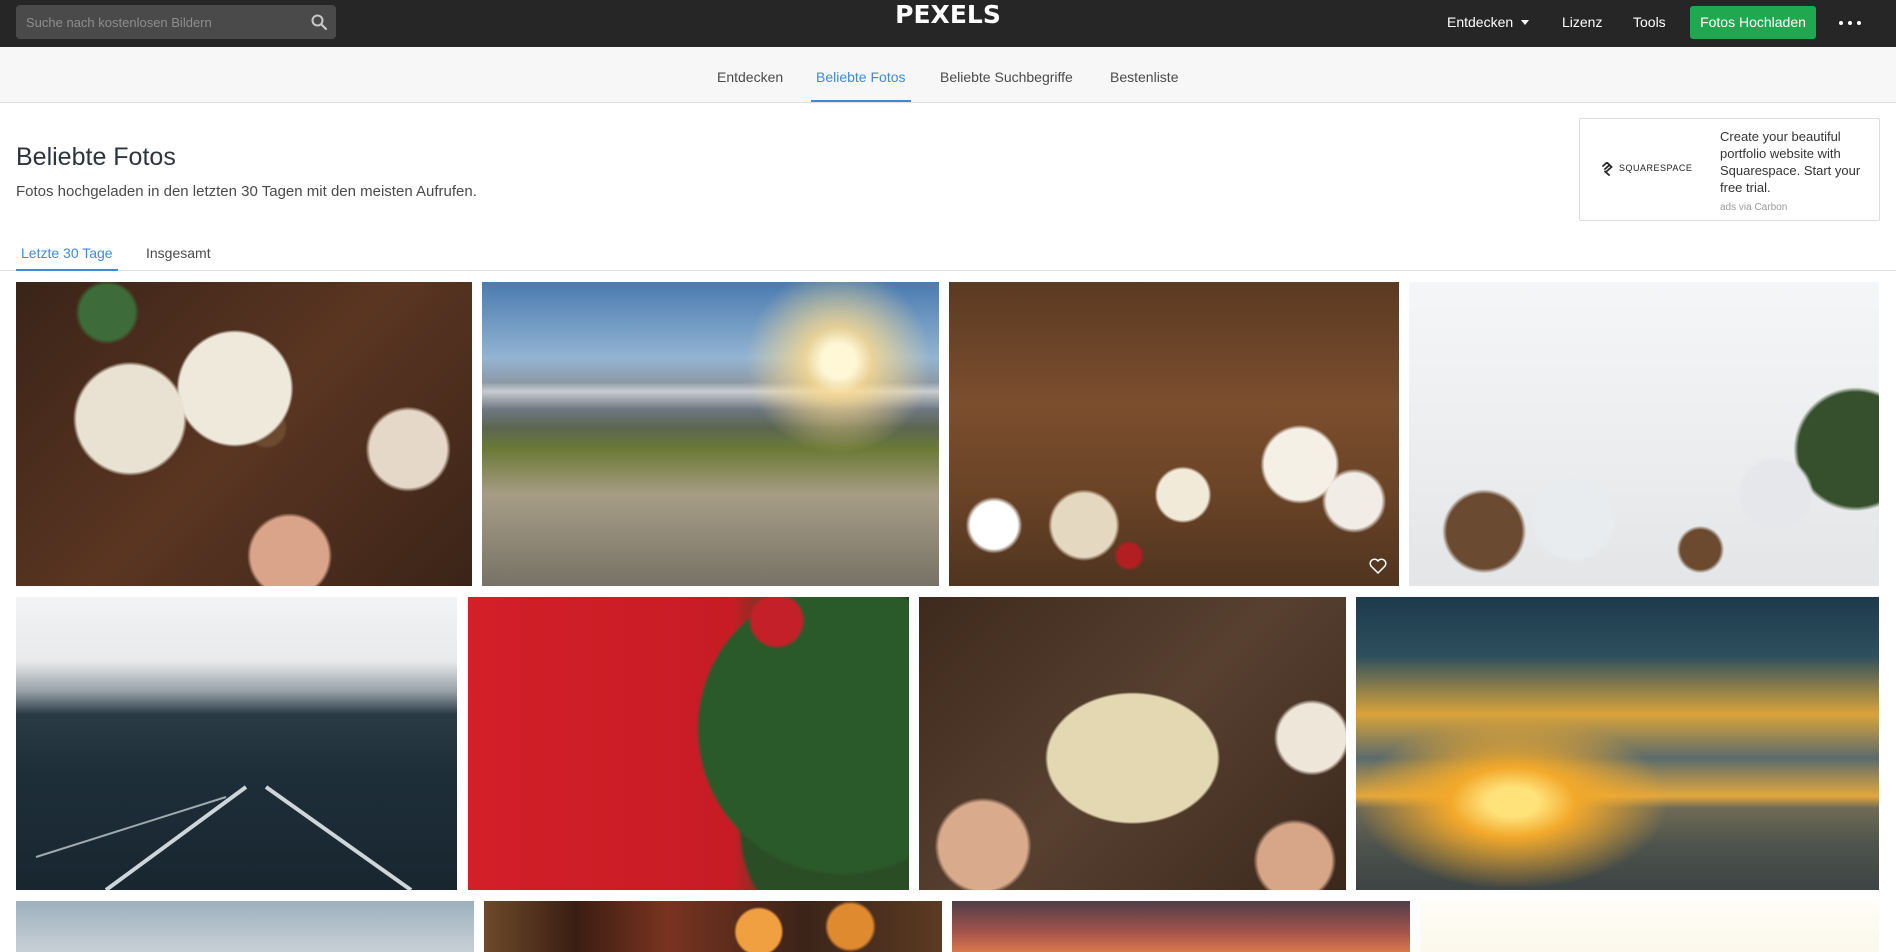  I want to click on photo-mountain-sunset, so click(710, 434).